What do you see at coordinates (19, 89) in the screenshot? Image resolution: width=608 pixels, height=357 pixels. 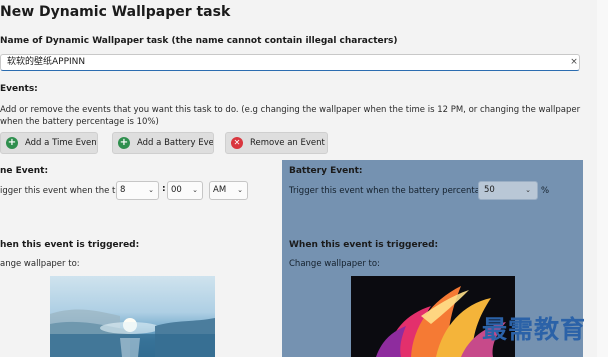 I see `events-label: Events:` at bounding box center [19, 89].